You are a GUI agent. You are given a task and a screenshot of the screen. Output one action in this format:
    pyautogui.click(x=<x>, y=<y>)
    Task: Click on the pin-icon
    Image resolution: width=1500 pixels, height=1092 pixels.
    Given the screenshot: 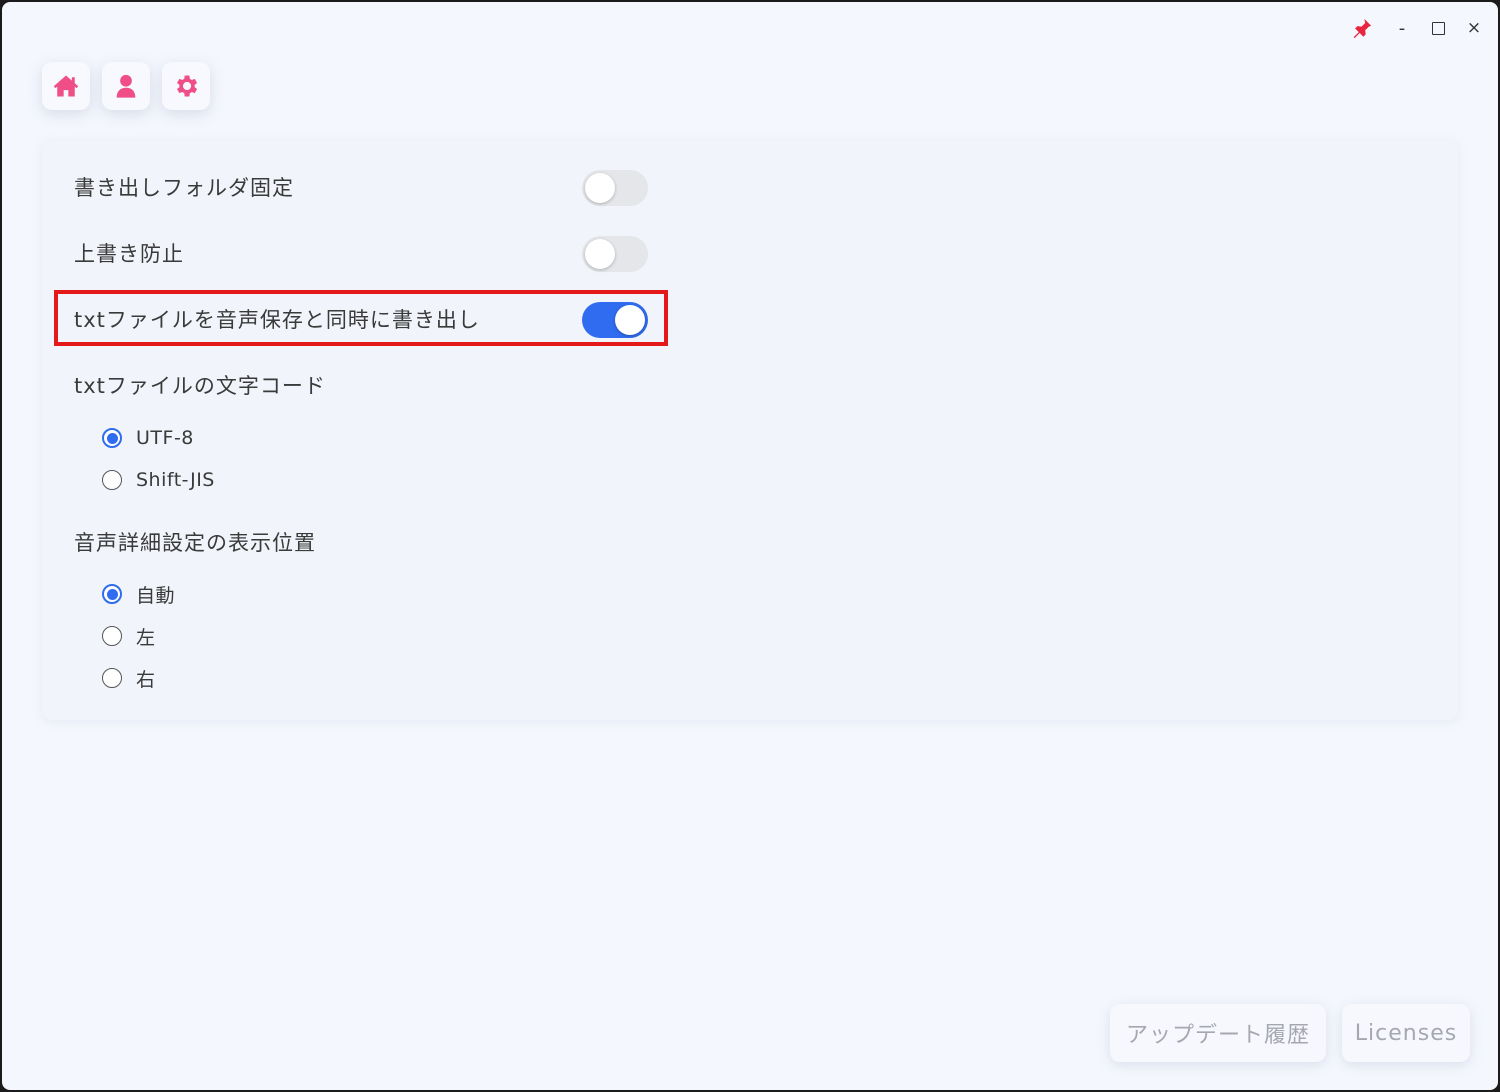 What is the action you would take?
    pyautogui.click(x=1362, y=28)
    